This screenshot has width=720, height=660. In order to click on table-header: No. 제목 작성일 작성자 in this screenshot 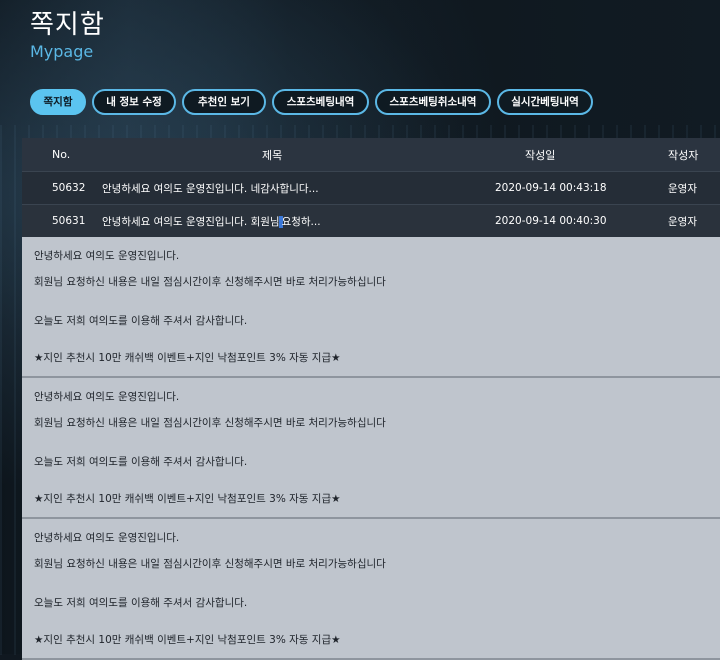, I will do `click(371, 154)`.